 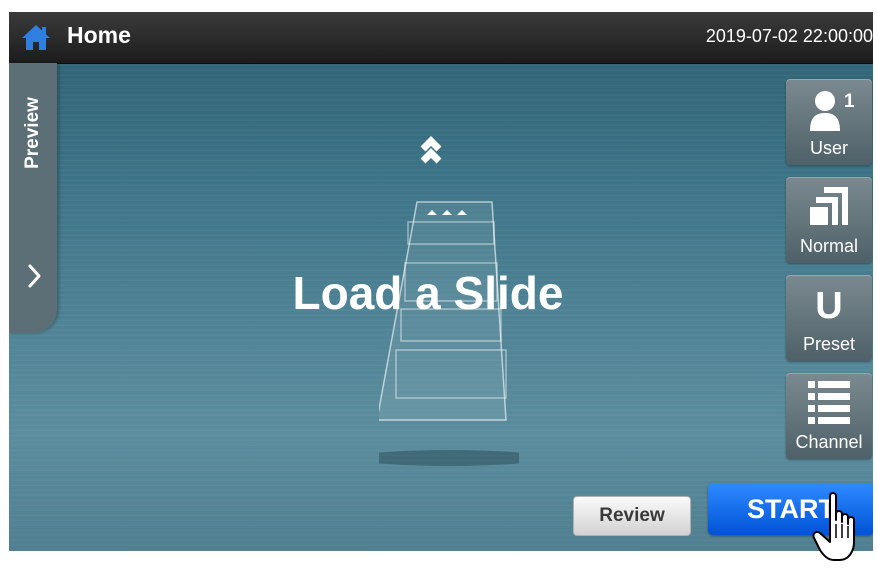 I want to click on load-slide-message: Load a Slide, so click(x=428, y=293).